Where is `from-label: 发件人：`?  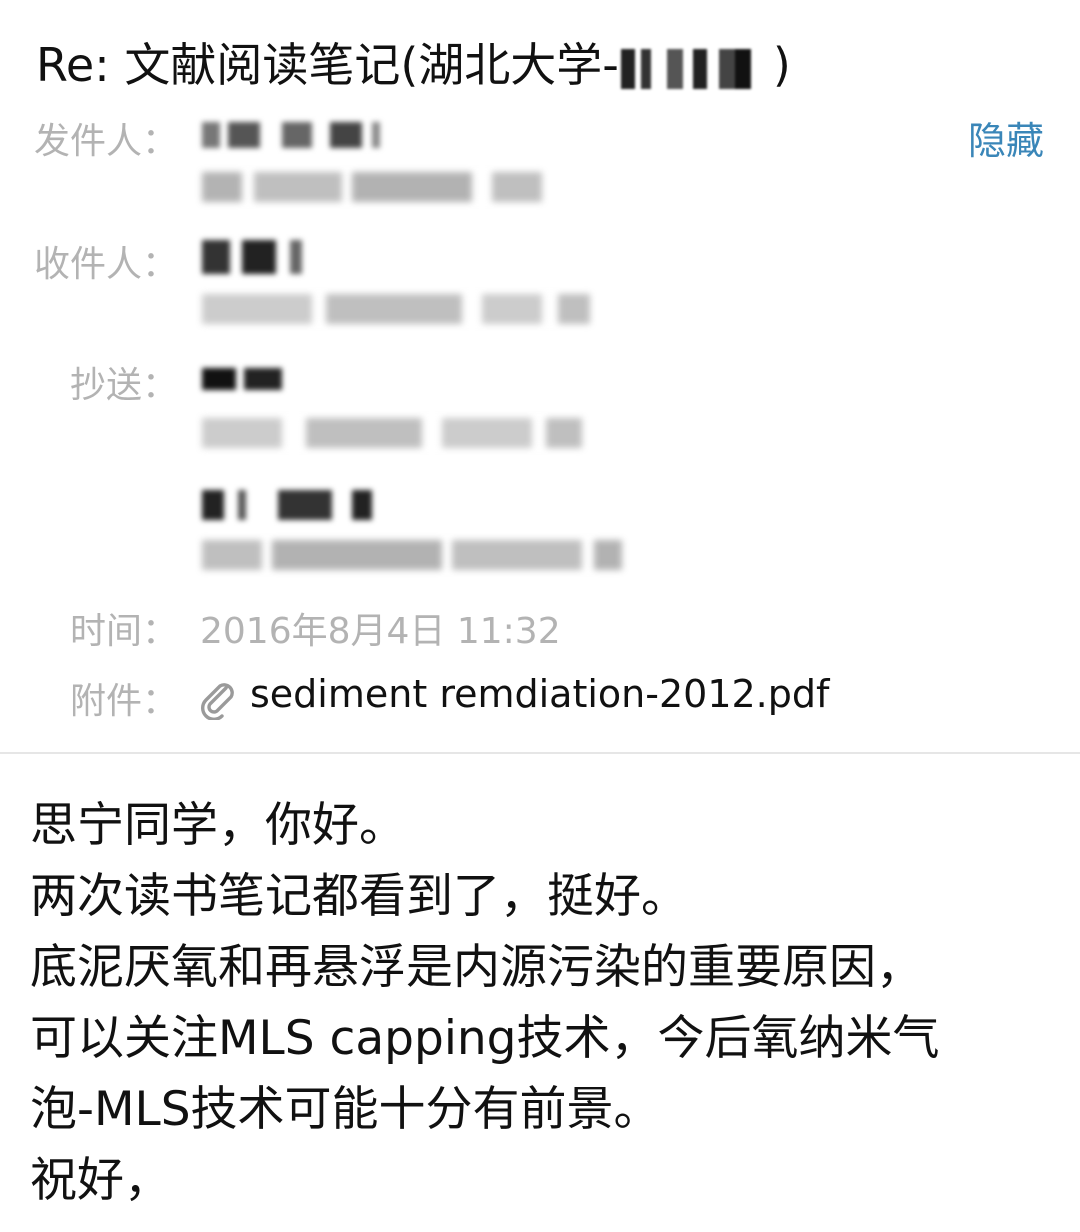
from-label: 发件人： is located at coordinates (105, 141).